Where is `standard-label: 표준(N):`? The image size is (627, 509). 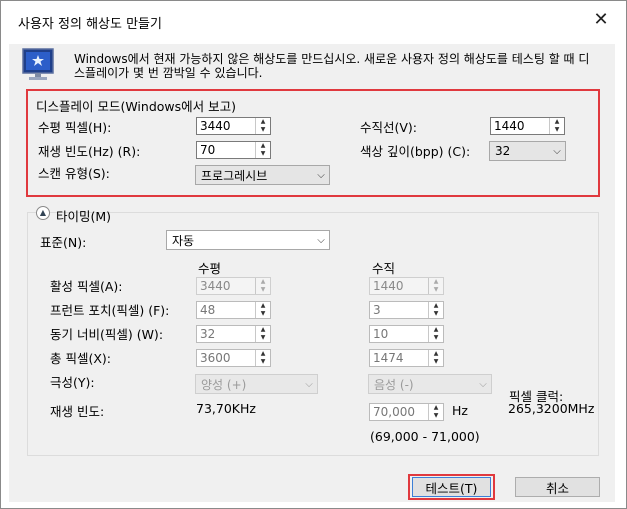
standard-label: 표준(N): is located at coordinates (63, 242).